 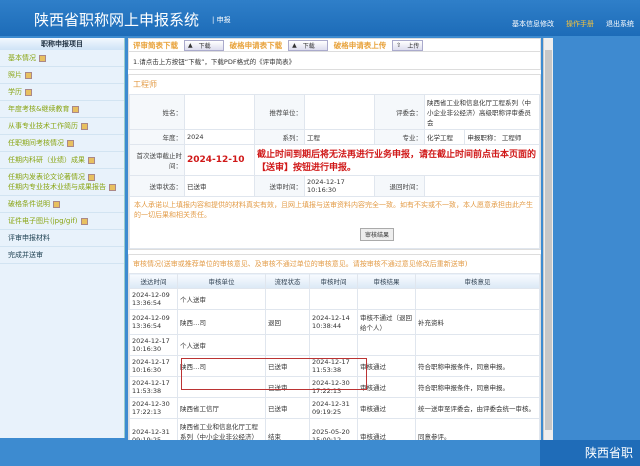 I want to click on toolbar: 评审简表下载 ▲ 下载 破格申请表下载 ▲ 下载 破格申请表上传 ⇧ 上传, so click(x=334, y=45).